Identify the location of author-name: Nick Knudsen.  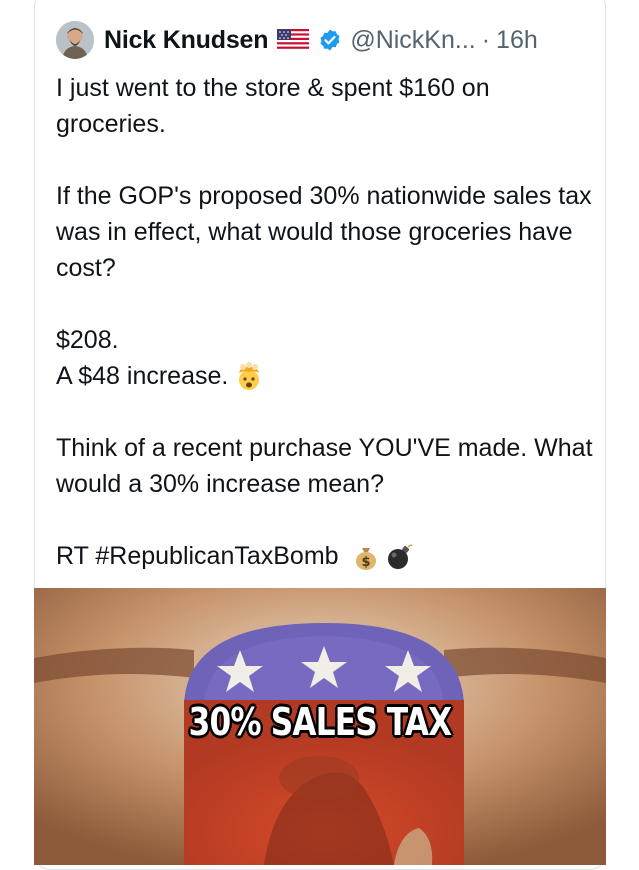
(186, 40).